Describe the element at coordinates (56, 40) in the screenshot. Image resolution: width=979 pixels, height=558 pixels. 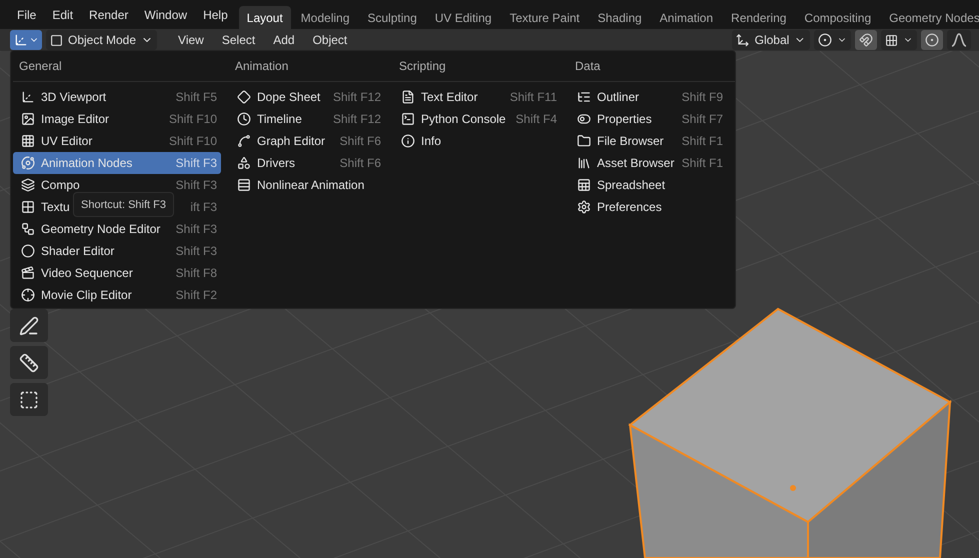
I see `square-icon` at that location.